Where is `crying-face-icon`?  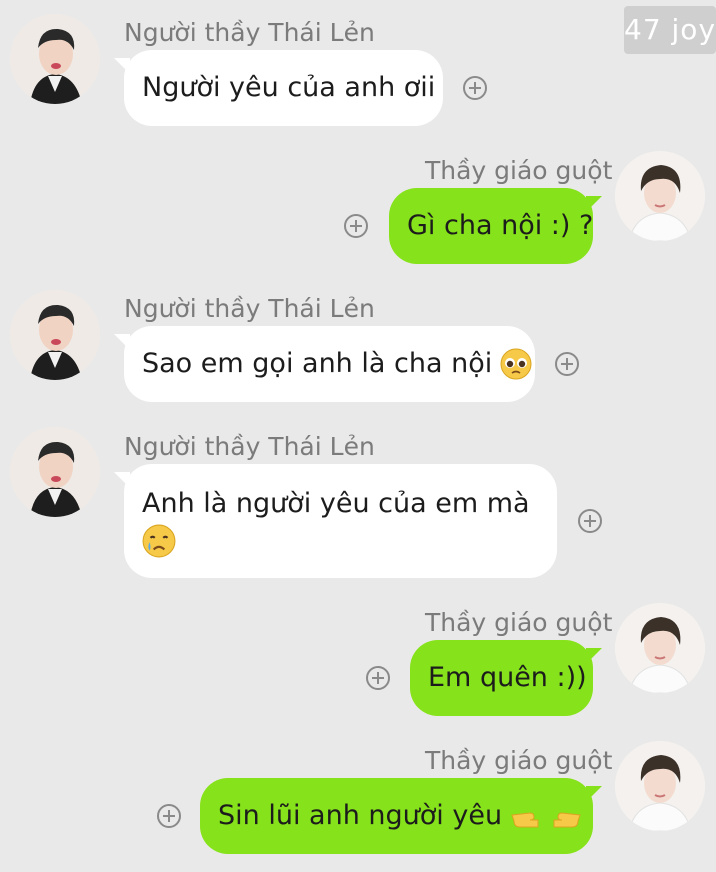
crying-face-icon is located at coordinates (159, 541).